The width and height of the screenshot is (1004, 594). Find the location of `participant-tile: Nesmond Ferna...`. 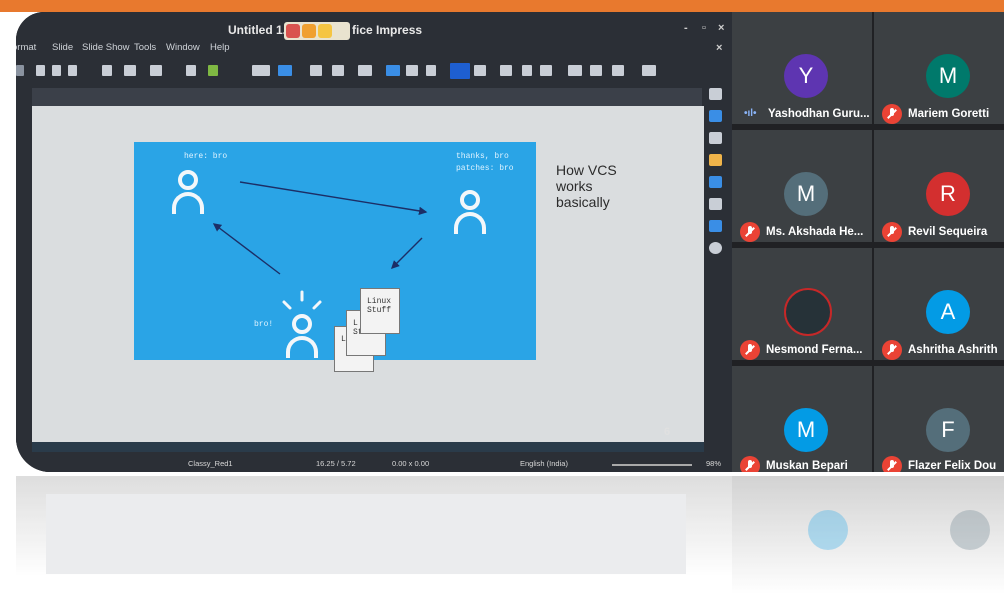

participant-tile: Nesmond Ferna... is located at coordinates (802, 304).